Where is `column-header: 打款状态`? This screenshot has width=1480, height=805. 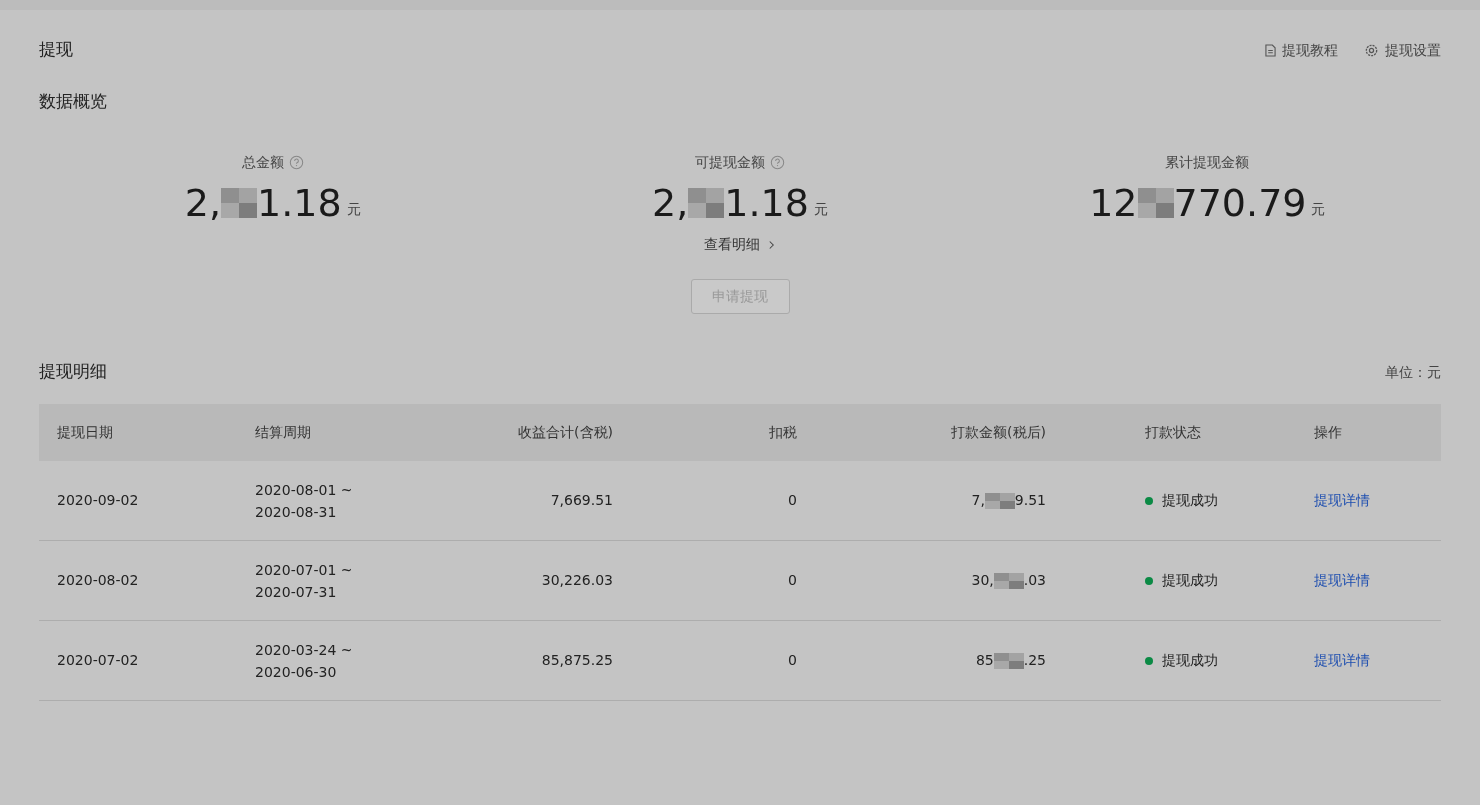
column-header: 打款状态 is located at coordinates (1173, 432).